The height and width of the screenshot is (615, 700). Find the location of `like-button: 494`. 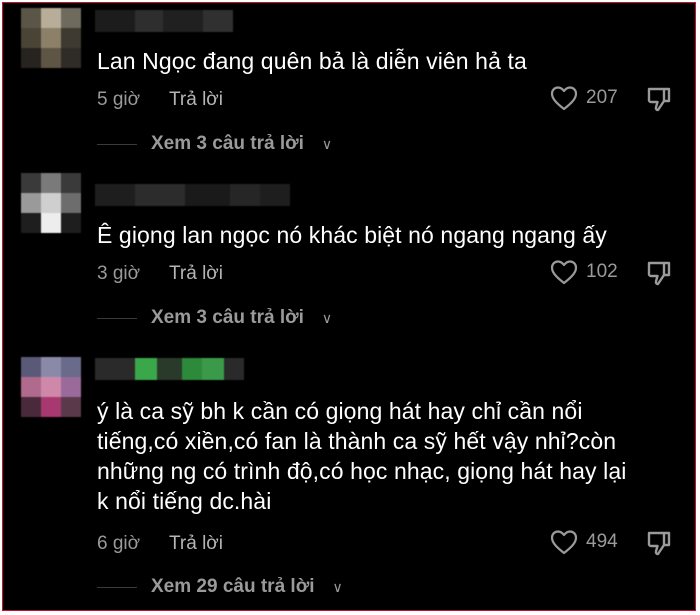

like-button: 494 is located at coordinates (584, 542).